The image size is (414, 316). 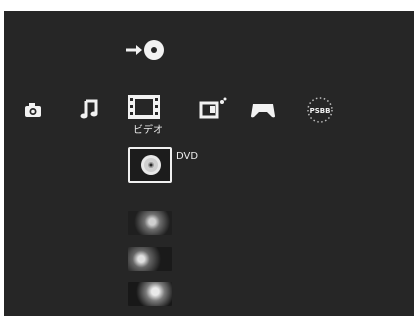 I want to click on category-label-video: ビデオ, so click(x=148, y=130).